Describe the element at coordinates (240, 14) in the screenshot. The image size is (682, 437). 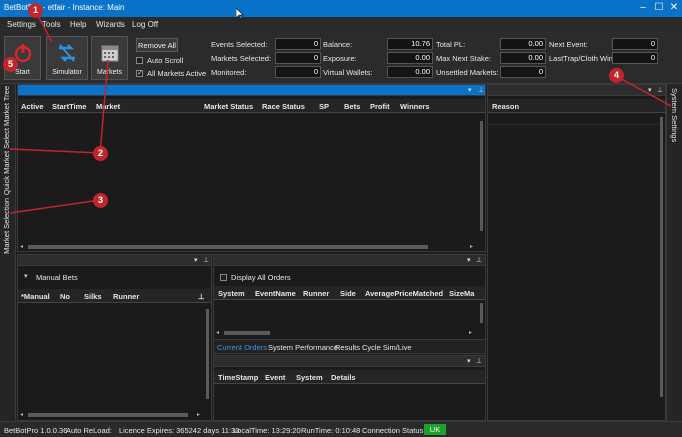
I see `cursor-icon` at that location.